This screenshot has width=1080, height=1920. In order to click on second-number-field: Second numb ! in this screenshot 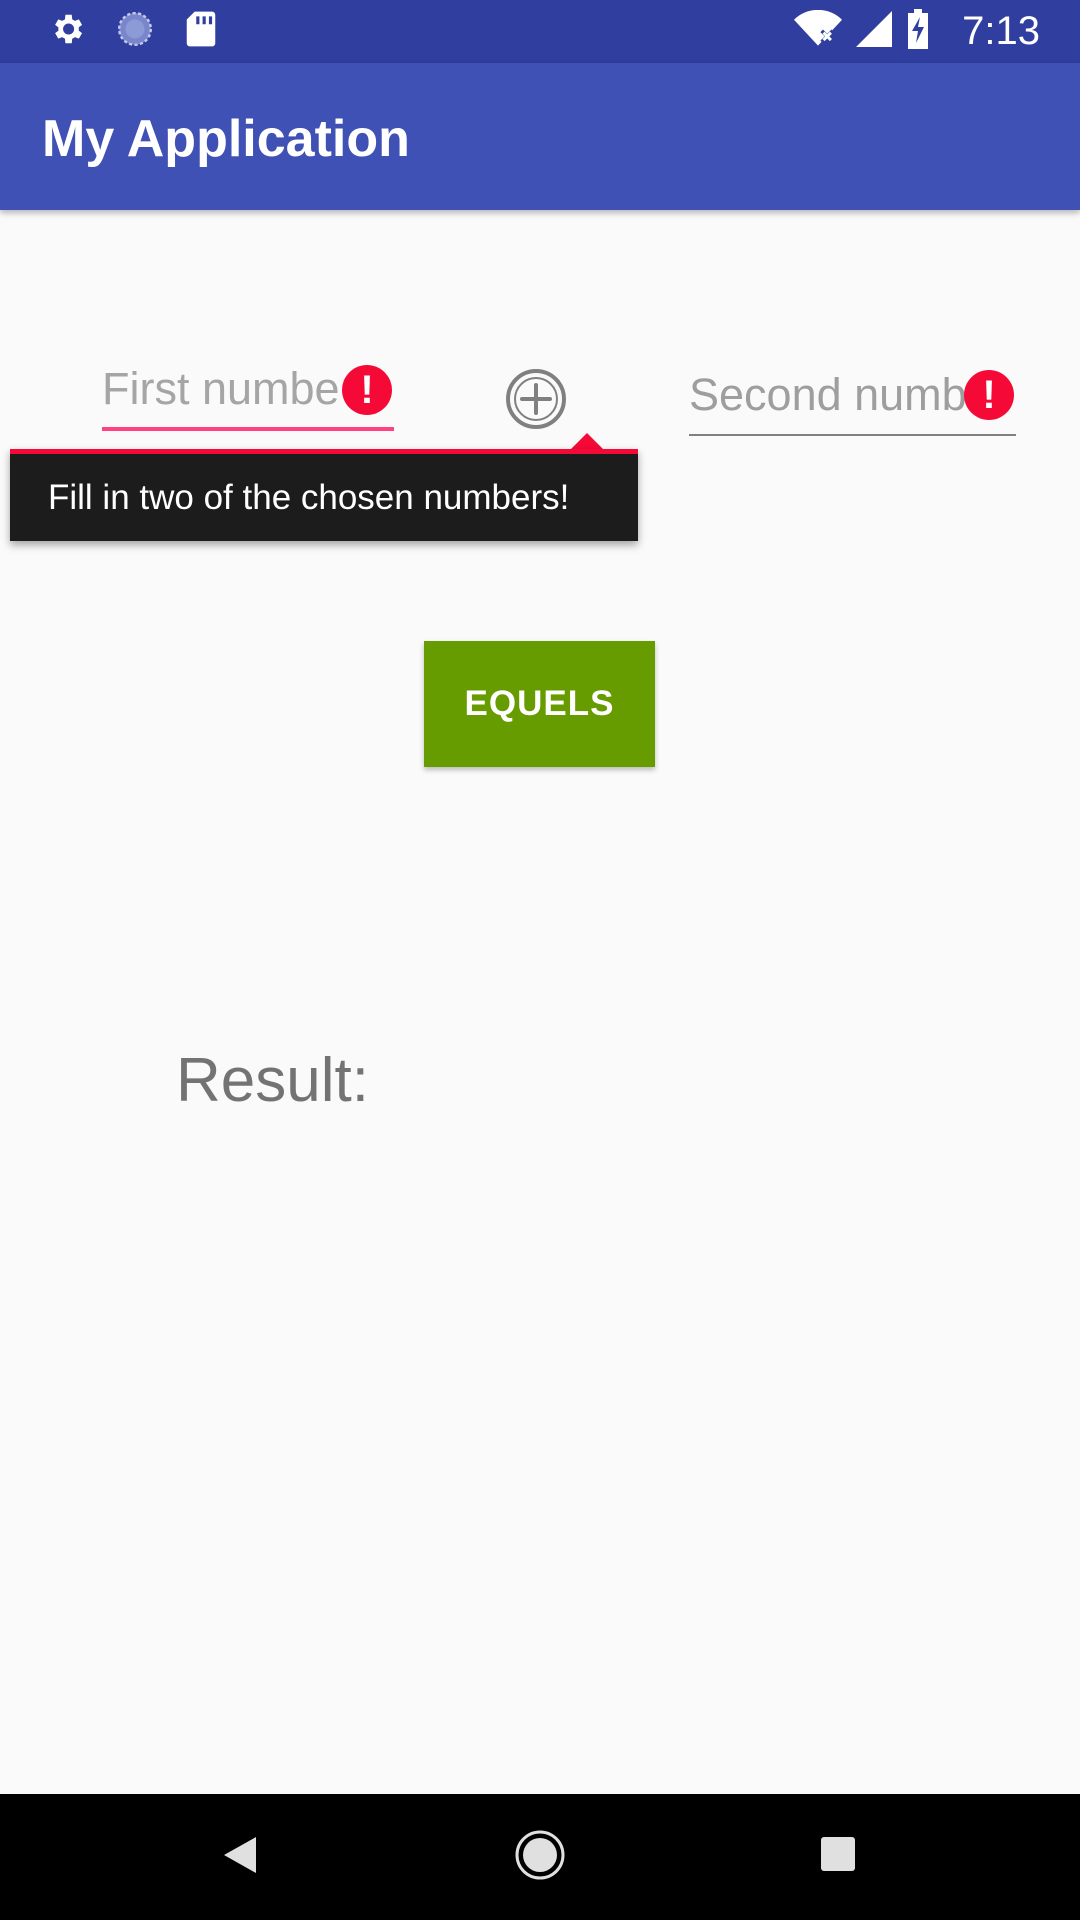, I will do `click(852, 398)`.